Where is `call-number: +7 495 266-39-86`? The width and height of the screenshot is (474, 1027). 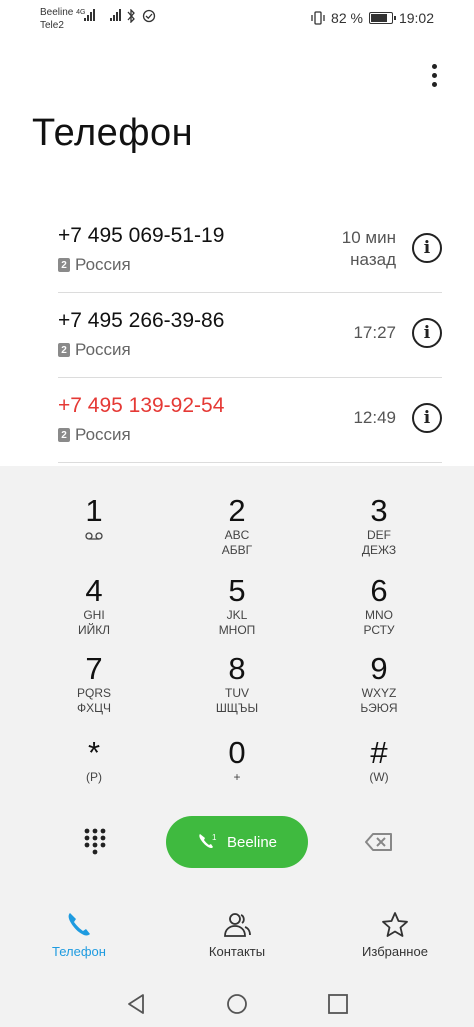 call-number: +7 495 266-39-86 is located at coordinates (141, 320).